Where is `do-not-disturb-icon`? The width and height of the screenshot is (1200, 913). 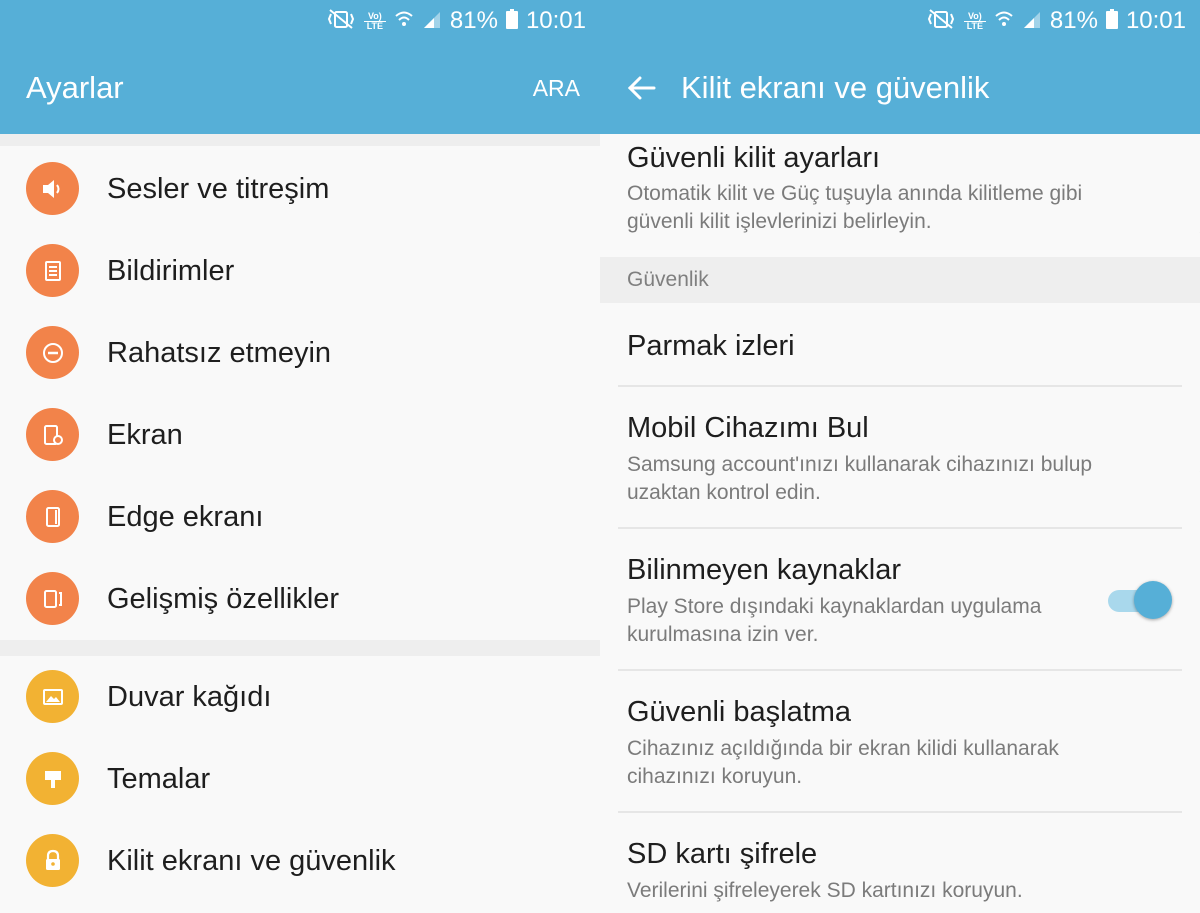
do-not-disturb-icon is located at coordinates (52, 352).